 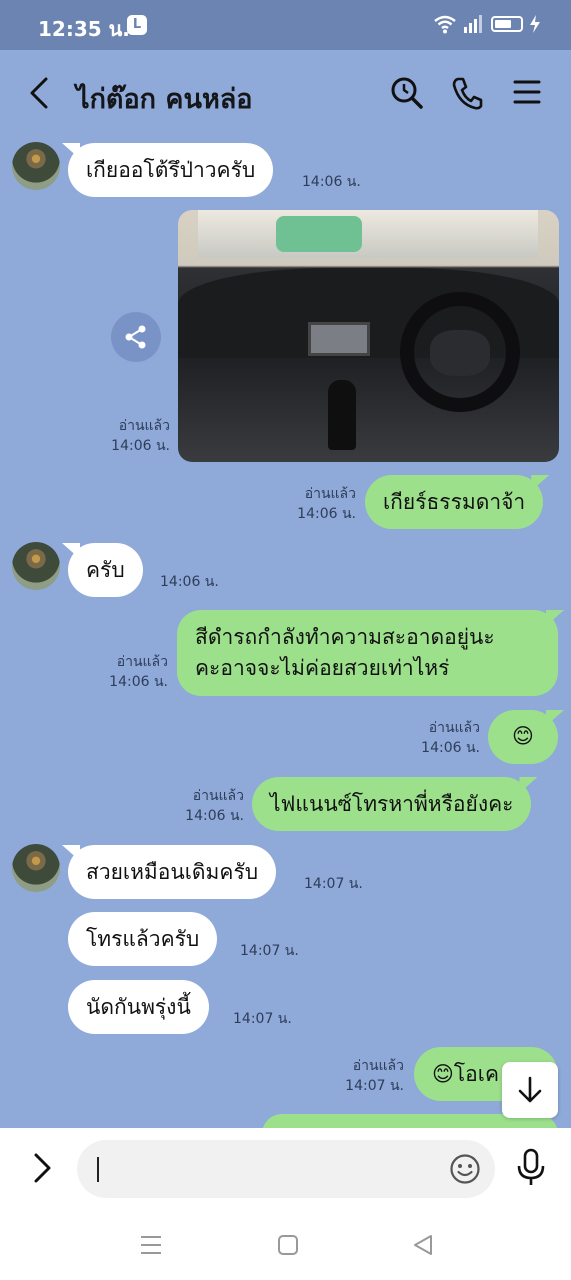 I want to click on message-input-field, so click(x=286, y=1169).